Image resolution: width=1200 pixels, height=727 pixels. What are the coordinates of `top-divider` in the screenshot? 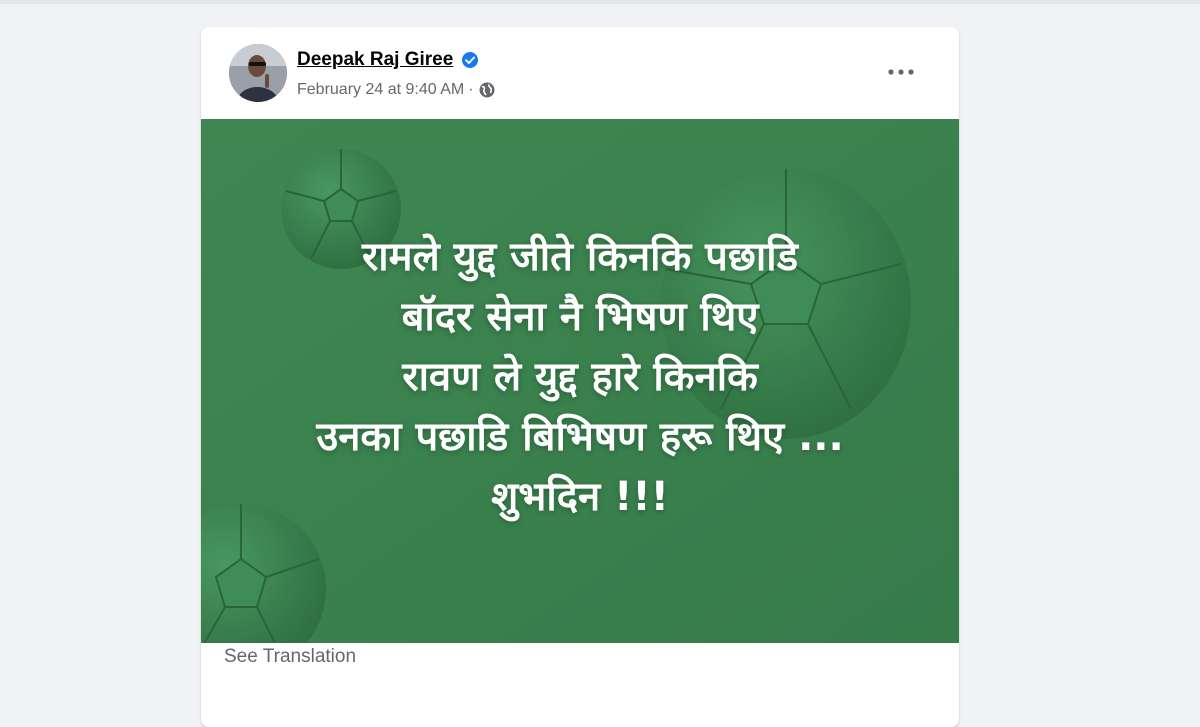 It's located at (600, 2).